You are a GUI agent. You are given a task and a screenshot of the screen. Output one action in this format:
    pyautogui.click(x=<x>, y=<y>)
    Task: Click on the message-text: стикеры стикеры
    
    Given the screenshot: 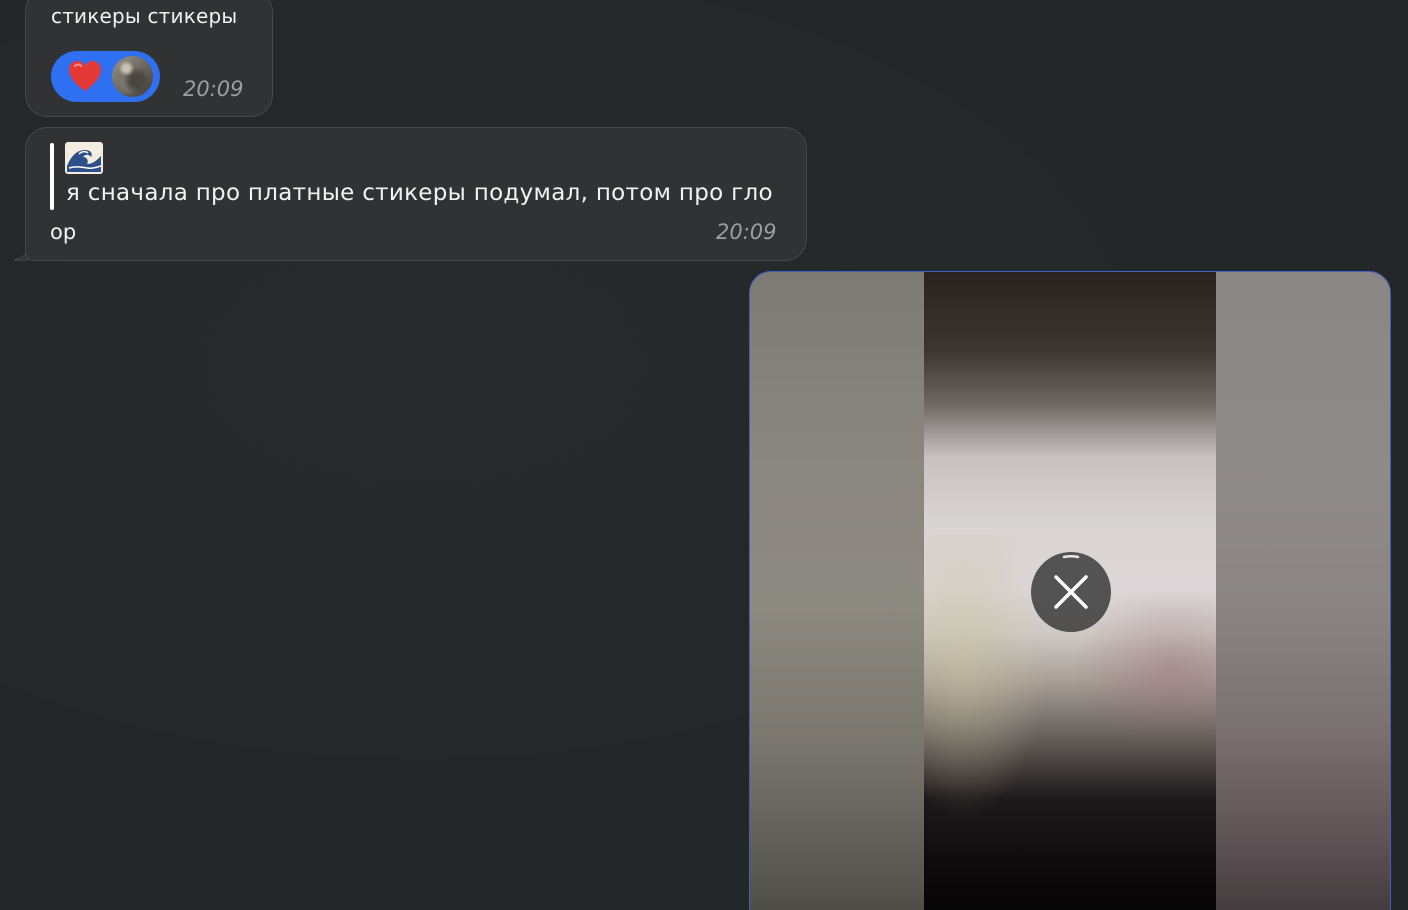 What is the action you would take?
    pyautogui.click(x=144, y=16)
    